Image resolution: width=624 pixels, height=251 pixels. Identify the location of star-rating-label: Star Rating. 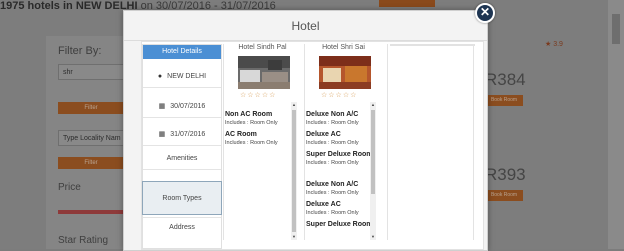
(83, 240).